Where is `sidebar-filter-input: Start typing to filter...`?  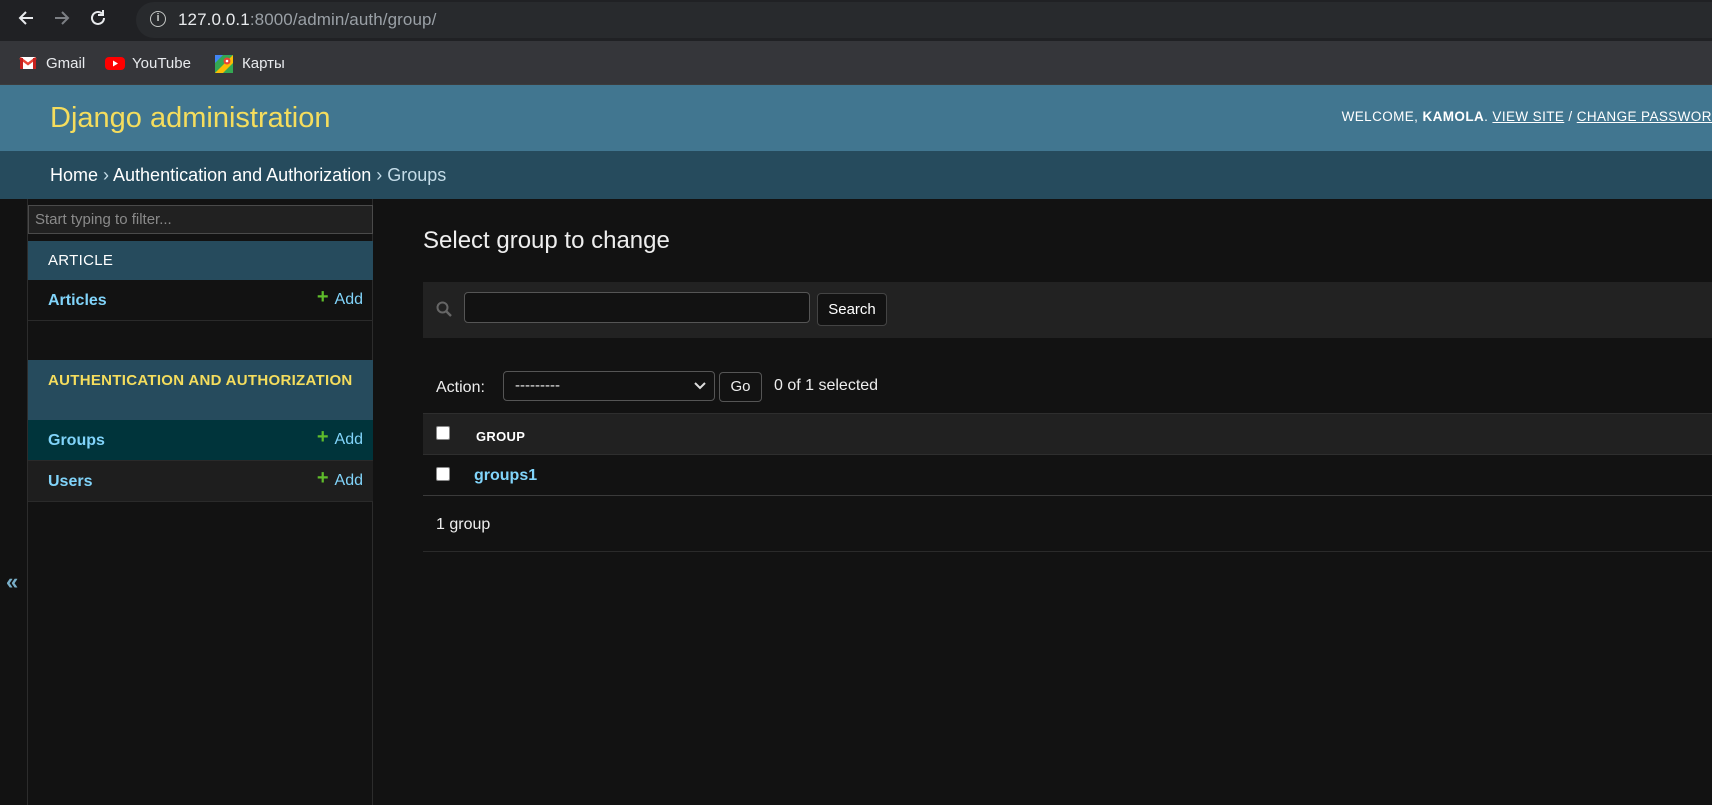
sidebar-filter-input: Start typing to filter... is located at coordinates (200, 219).